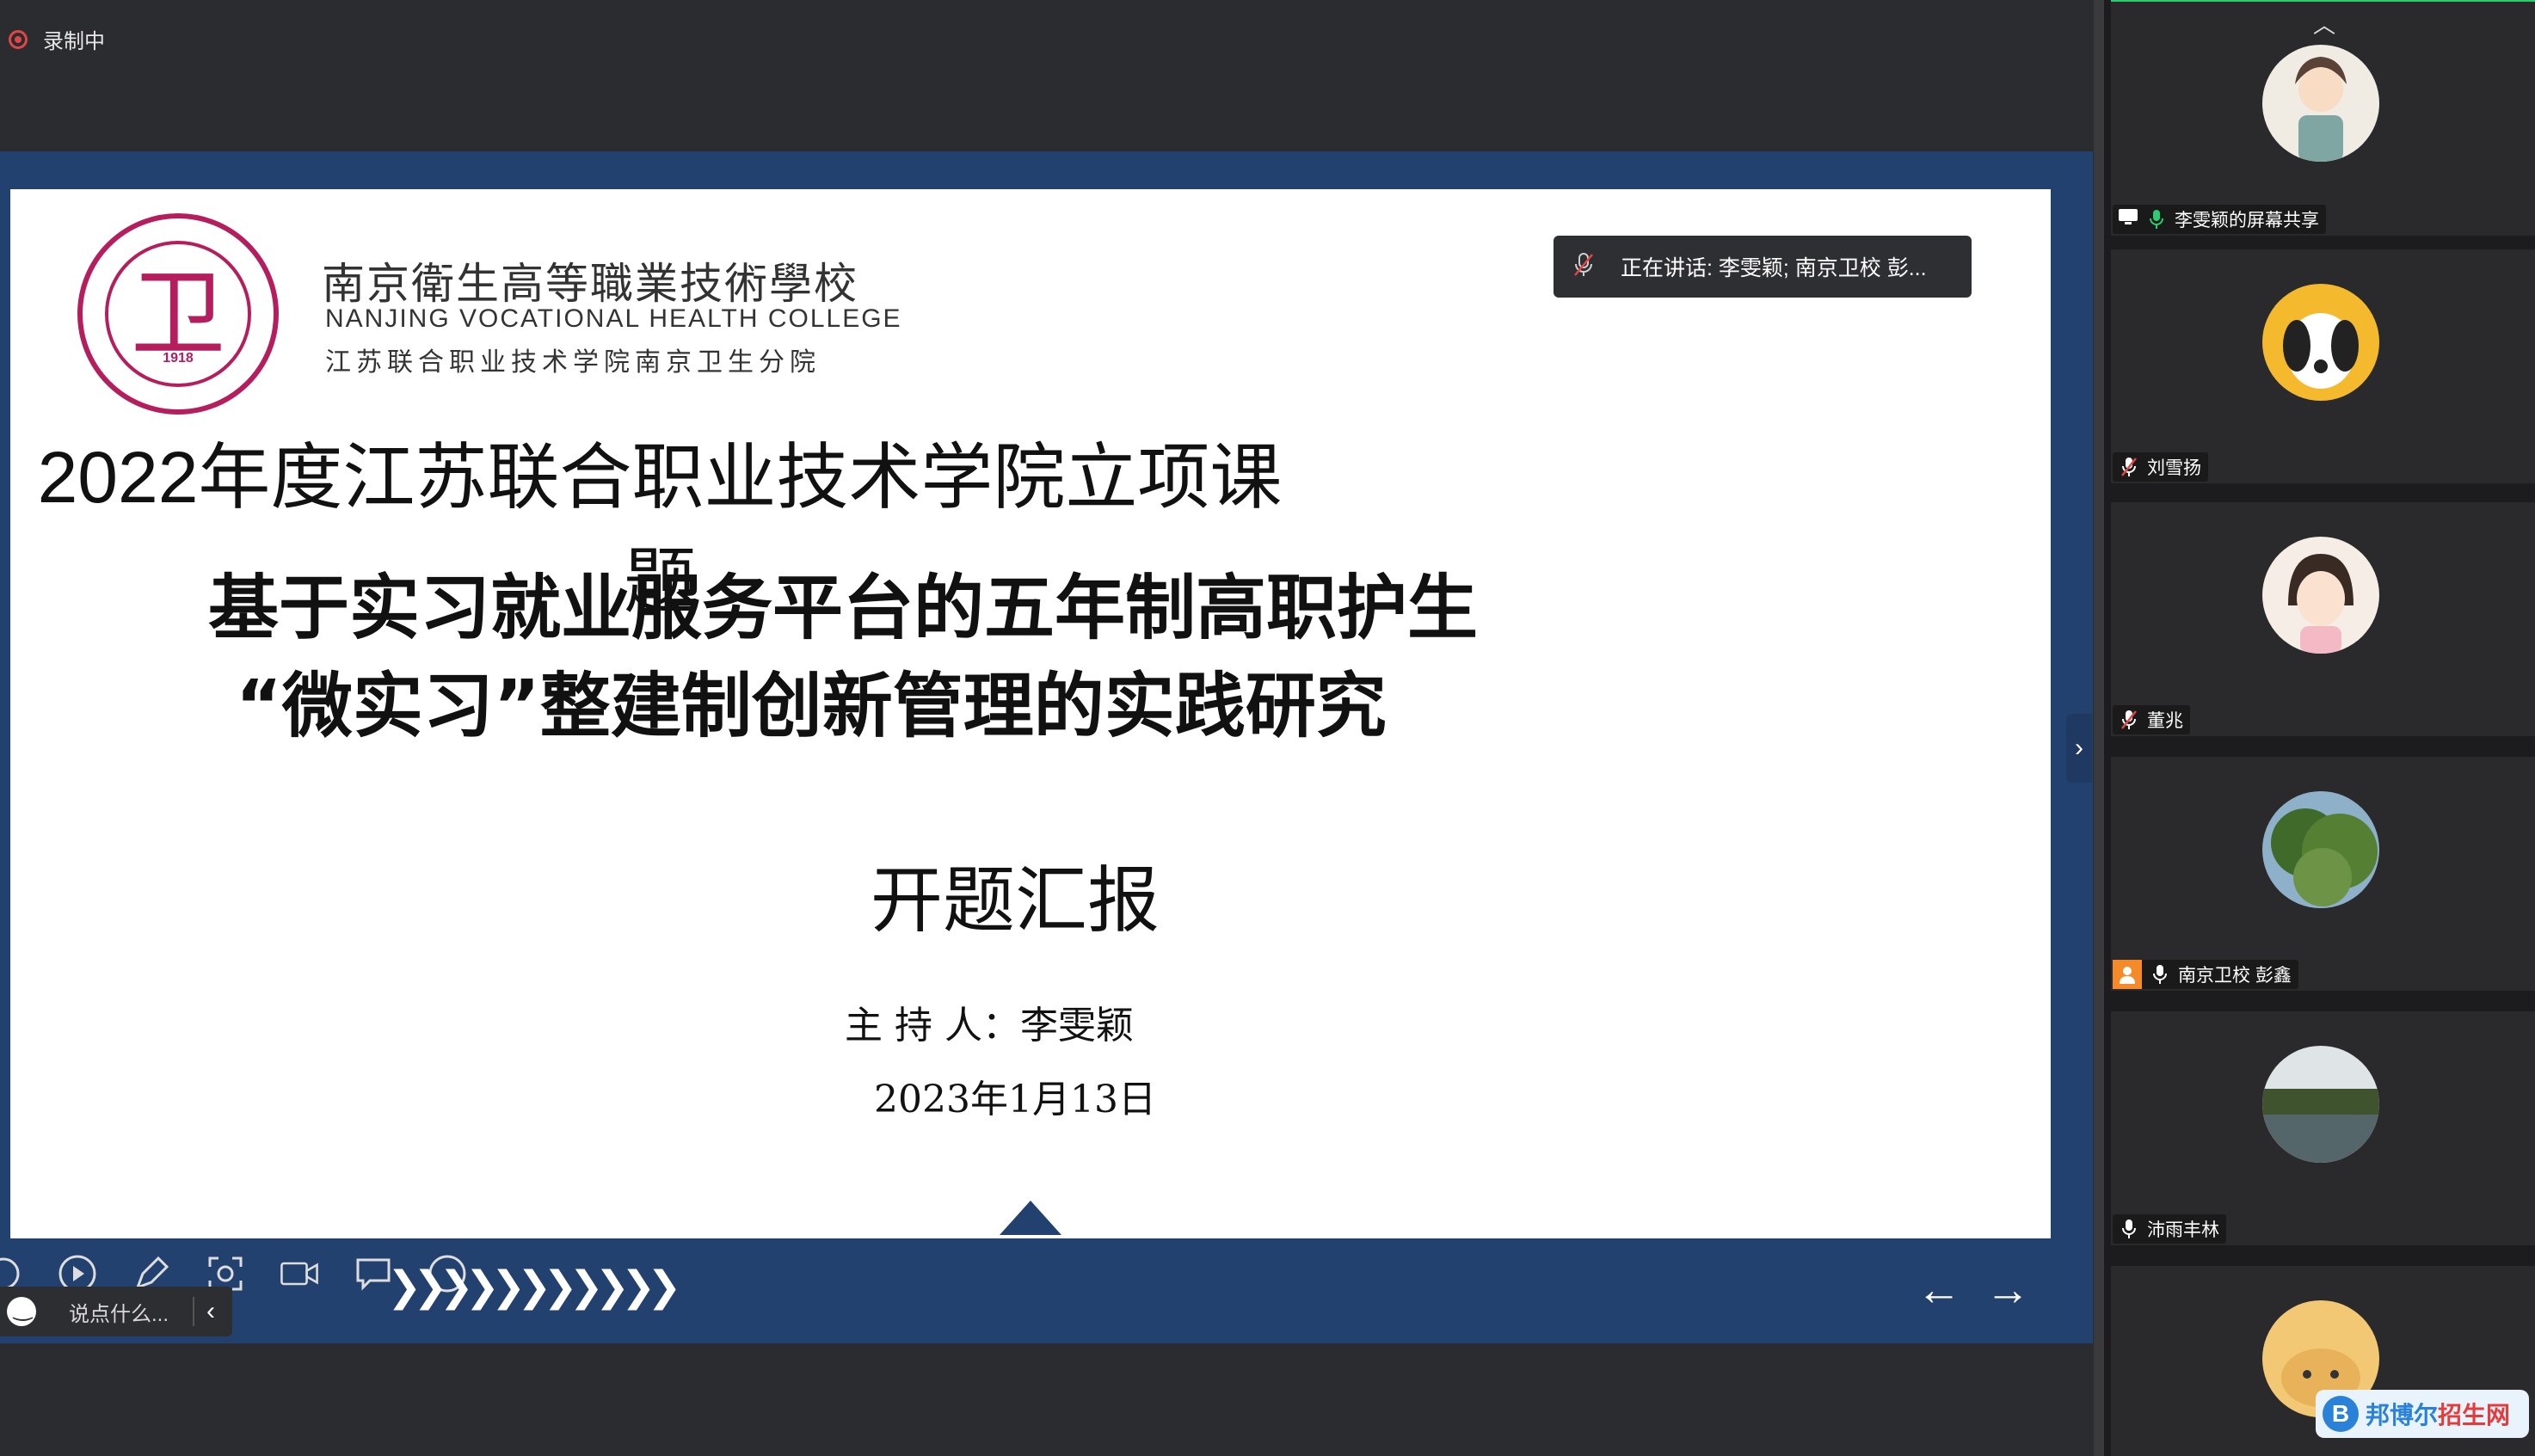 The width and height of the screenshot is (2535, 1456). Describe the element at coordinates (2099, 728) in the screenshot. I see `panel-divider` at that location.